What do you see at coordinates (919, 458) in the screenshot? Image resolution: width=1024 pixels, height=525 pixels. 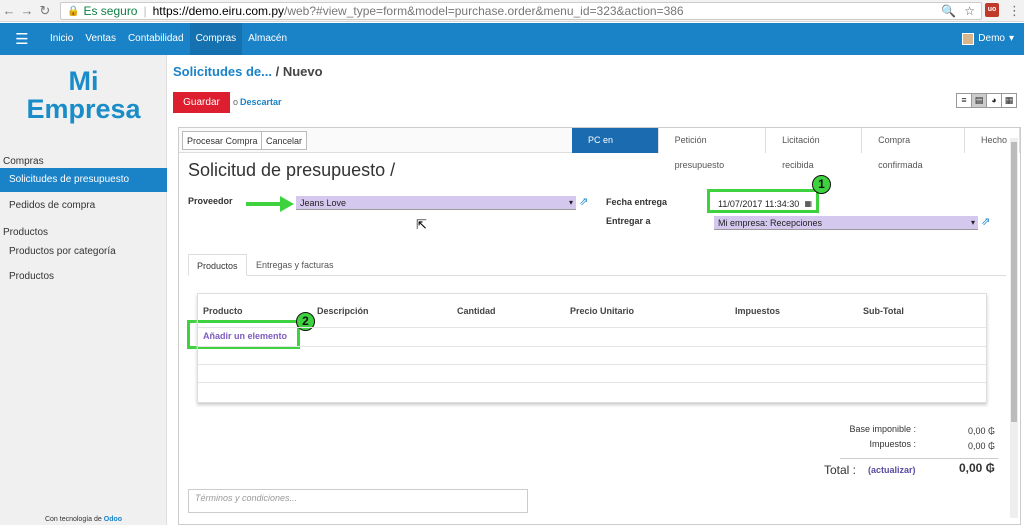 I see `totals-divider` at bounding box center [919, 458].